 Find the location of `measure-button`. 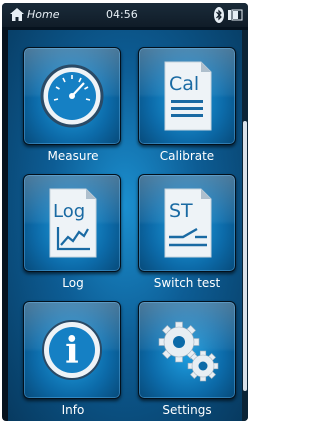

measure-button is located at coordinates (72, 96).